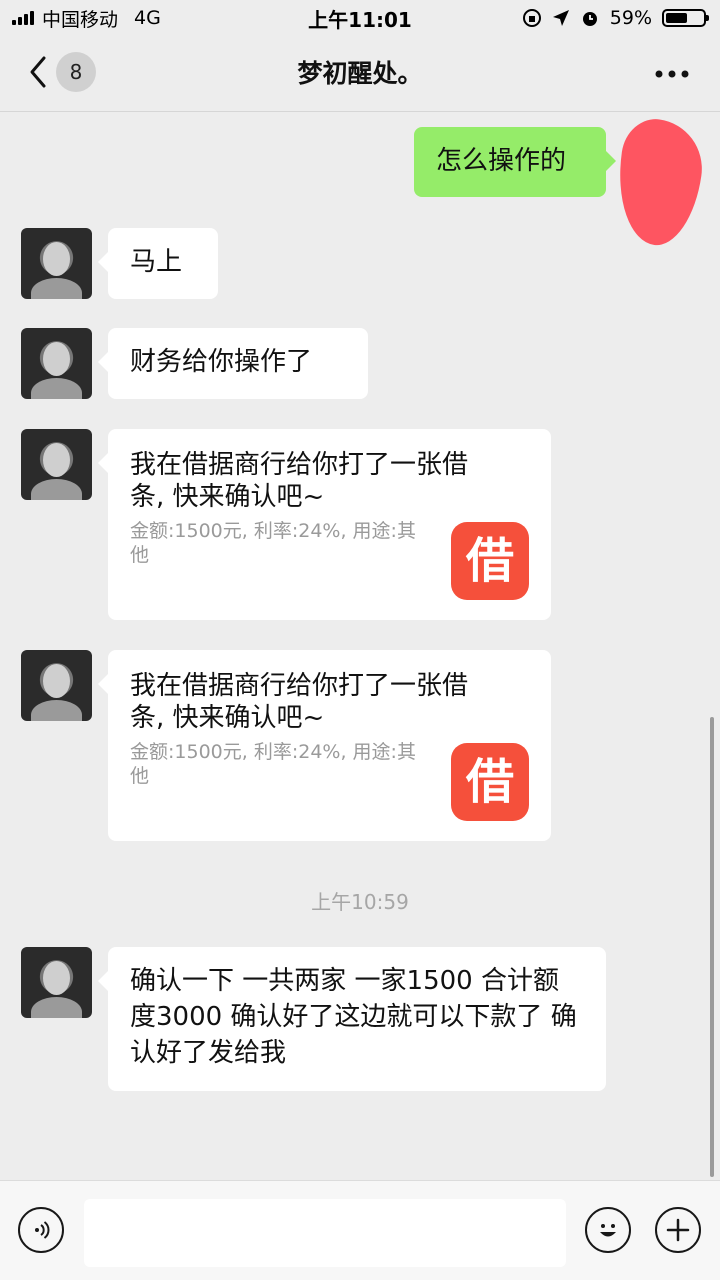  What do you see at coordinates (685, 18) in the screenshot?
I see `battery-icon` at bounding box center [685, 18].